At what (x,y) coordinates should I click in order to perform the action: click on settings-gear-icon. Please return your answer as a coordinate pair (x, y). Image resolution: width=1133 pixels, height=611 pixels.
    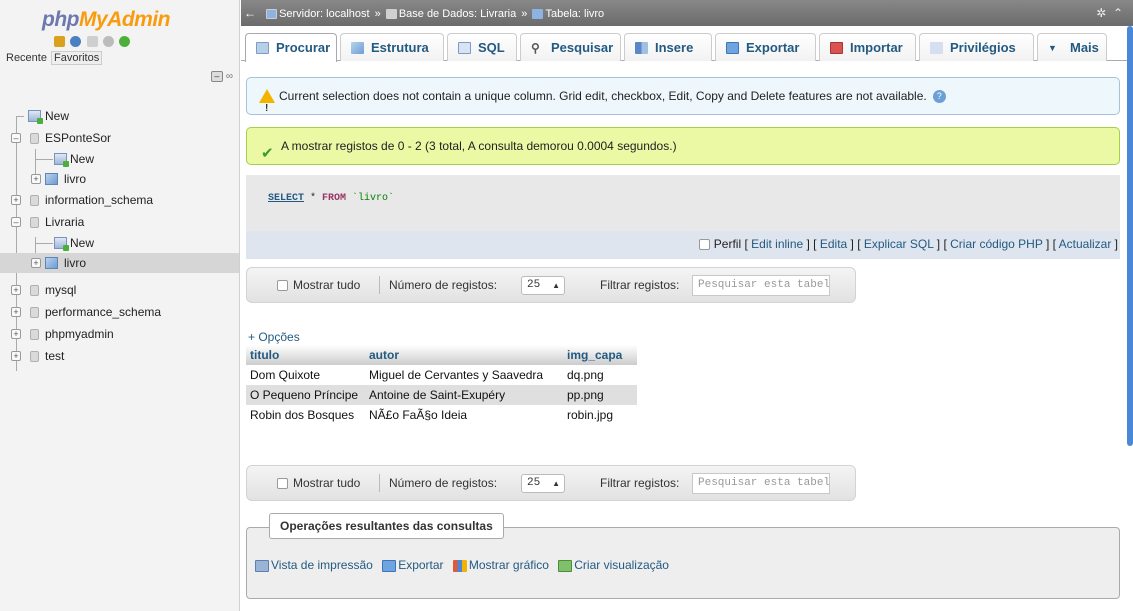
    Looking at the image, I should click on (108, 42).